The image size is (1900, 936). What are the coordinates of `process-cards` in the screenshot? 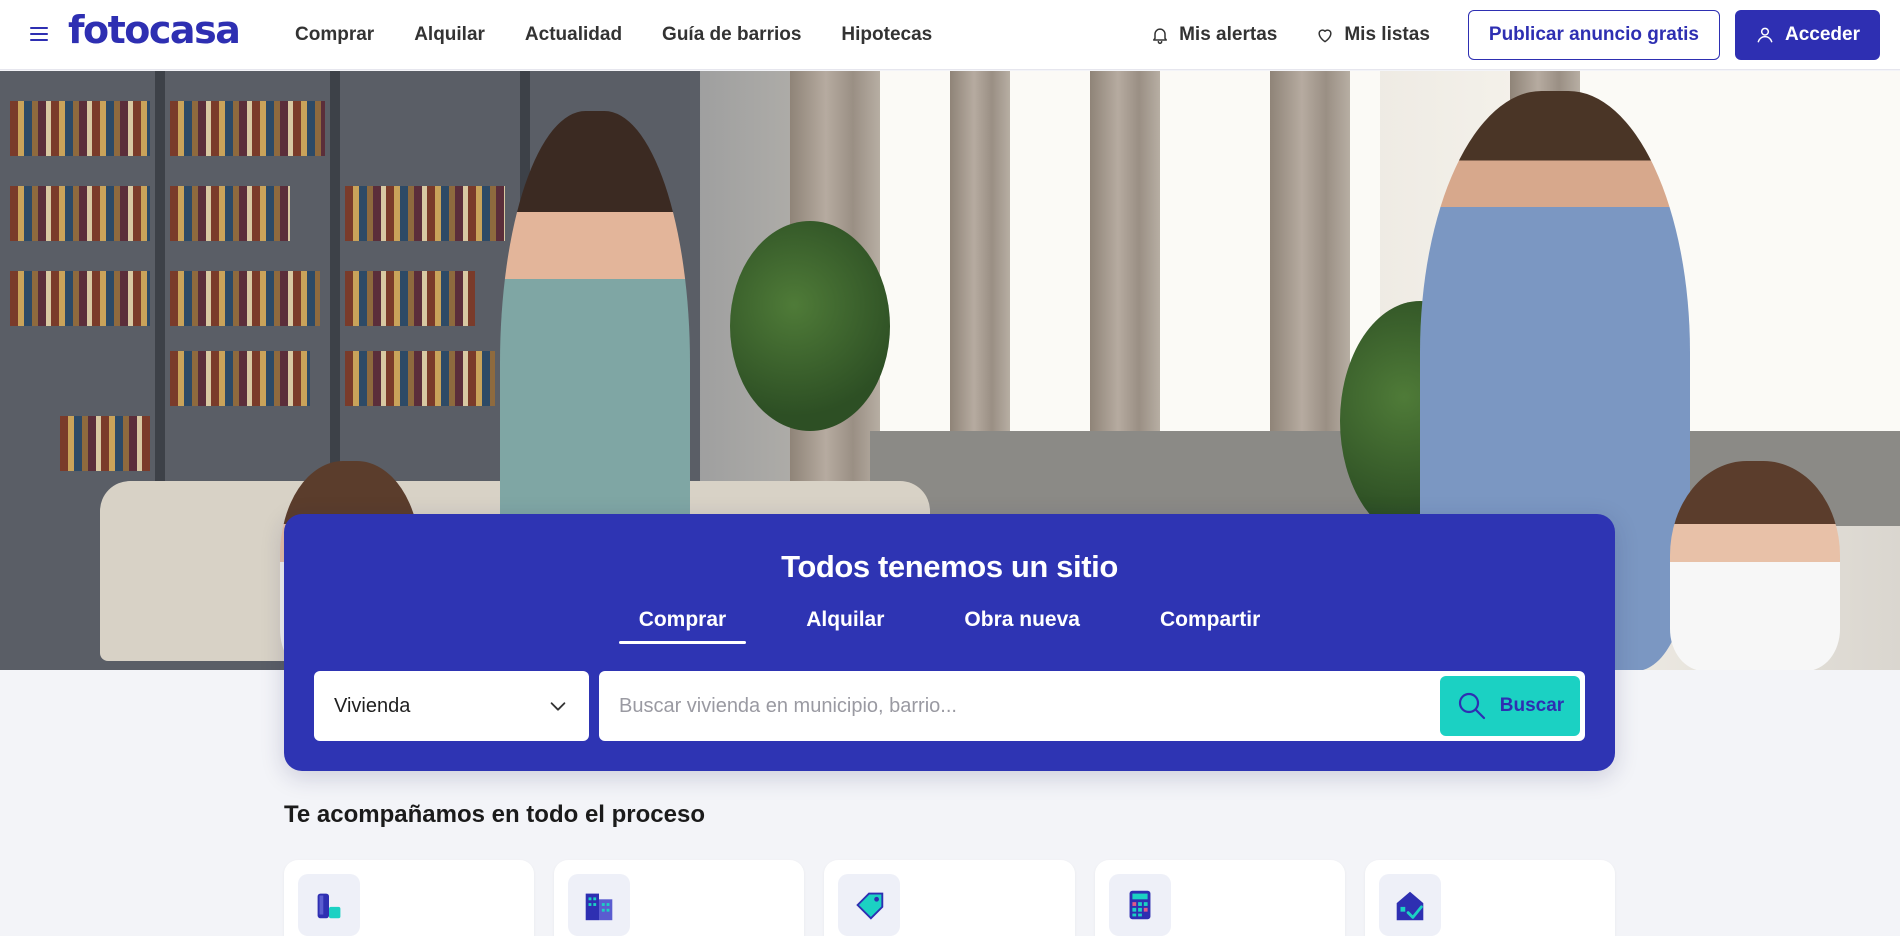 It's located at (950, 898).